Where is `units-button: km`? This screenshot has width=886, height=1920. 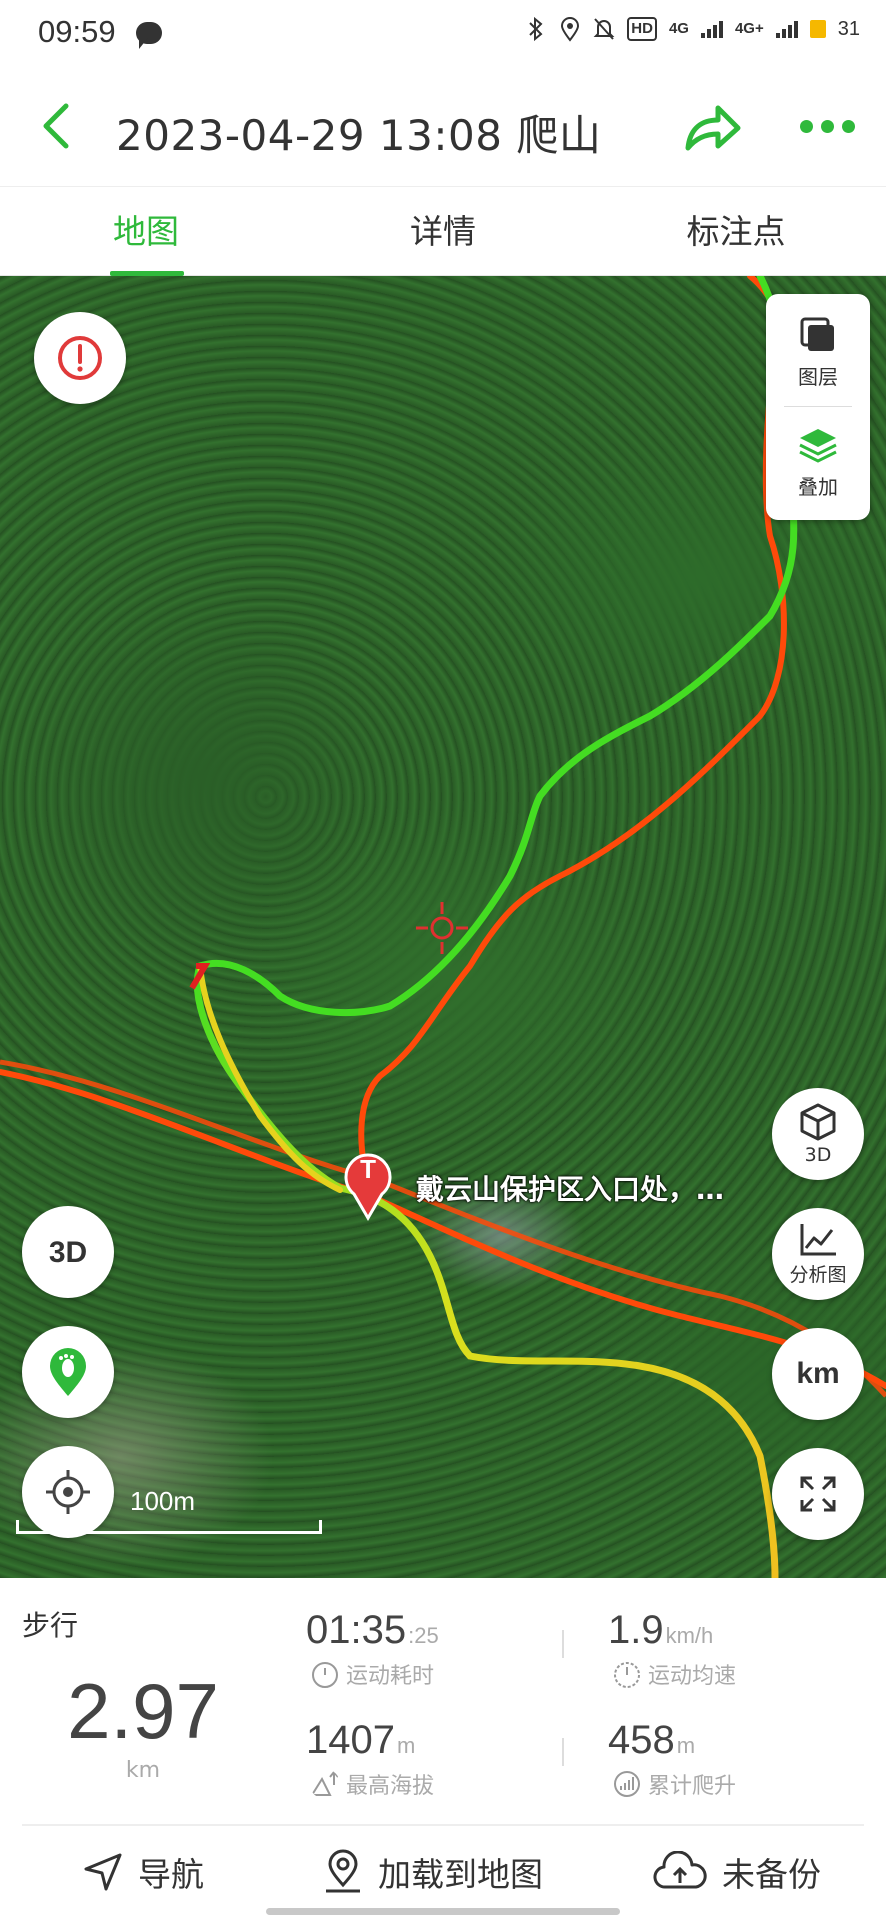
units-button: km is located at coordinates (818, 1374).